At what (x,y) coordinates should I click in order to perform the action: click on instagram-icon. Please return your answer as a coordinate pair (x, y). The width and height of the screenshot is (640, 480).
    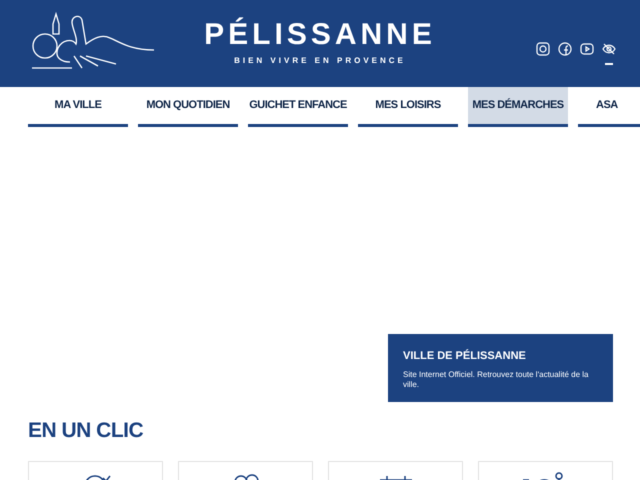
    Looking at the image, I should click on (543, 49).